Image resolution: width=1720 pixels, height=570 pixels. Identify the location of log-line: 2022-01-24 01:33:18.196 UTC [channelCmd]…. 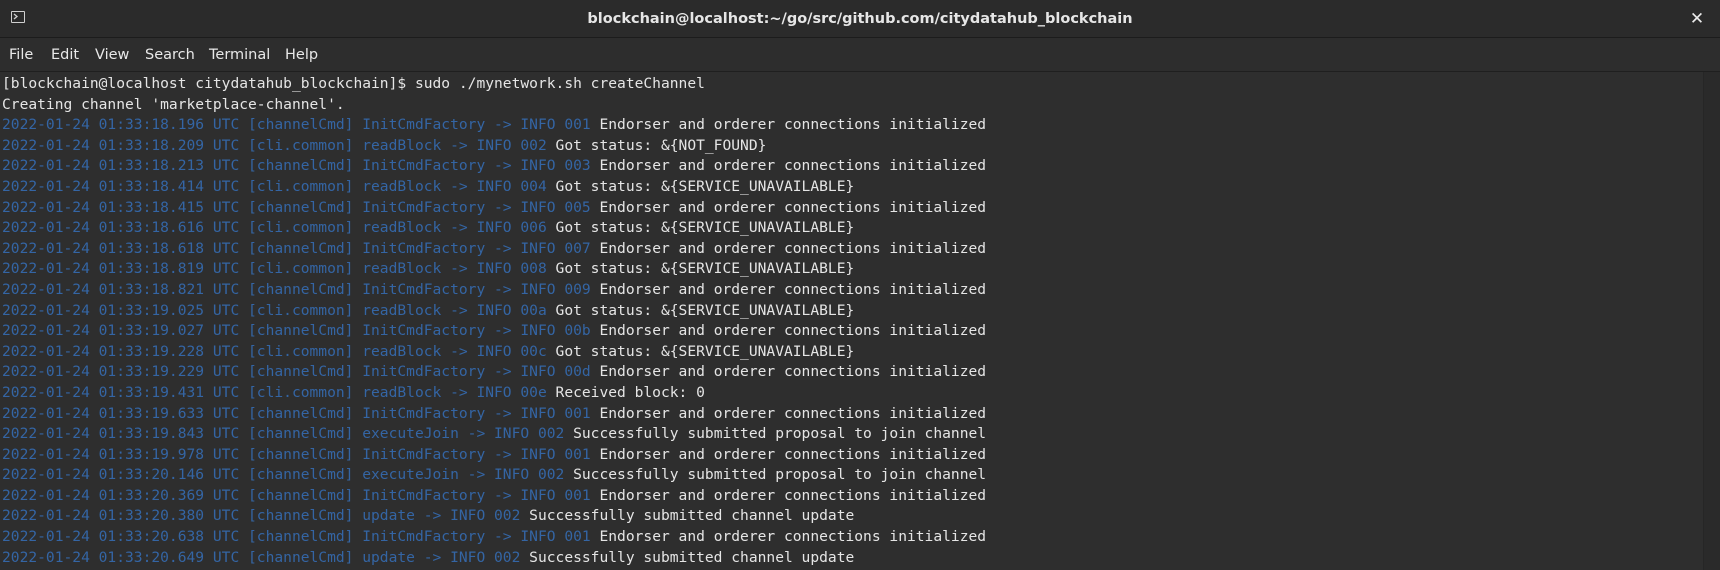
(494, 125).